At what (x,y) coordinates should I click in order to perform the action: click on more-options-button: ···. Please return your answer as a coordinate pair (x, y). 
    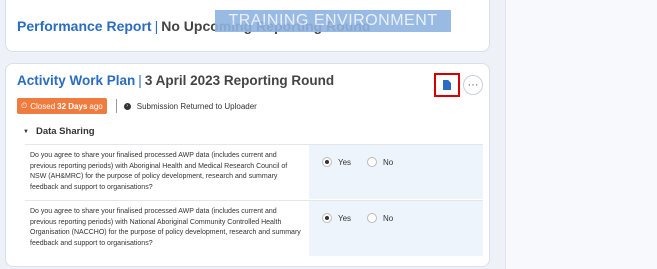
    Looking at the image, I should click on (473, 85).